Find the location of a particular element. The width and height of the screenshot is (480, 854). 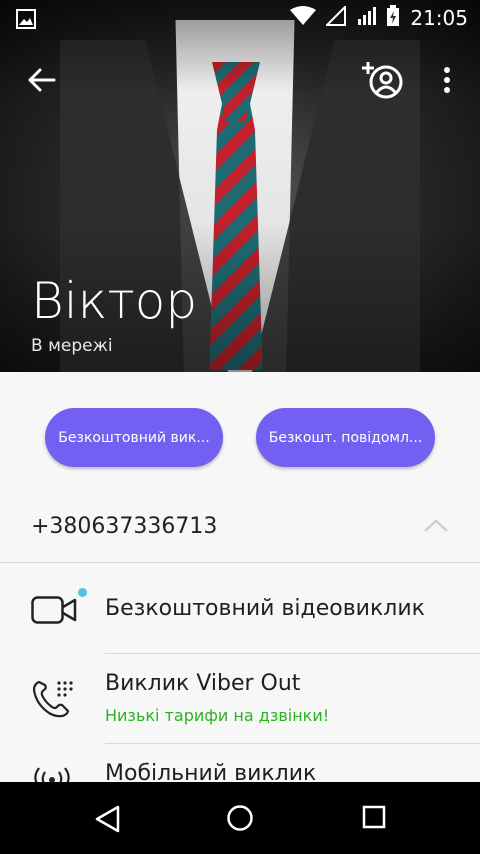

system-navigation-bar is located at coordinates (240, 818).